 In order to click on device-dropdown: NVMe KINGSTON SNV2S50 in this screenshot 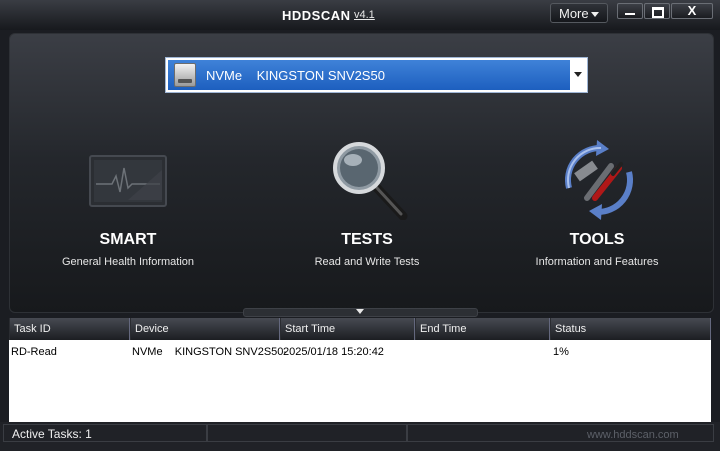, I will do `click(376, 75)`.